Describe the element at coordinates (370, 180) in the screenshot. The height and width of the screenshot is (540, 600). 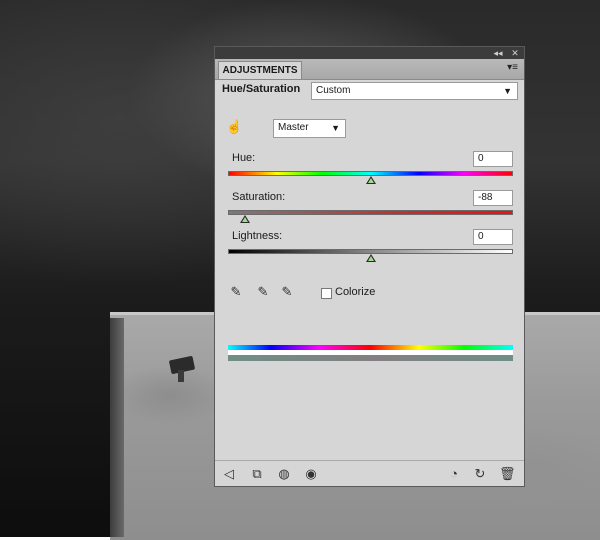
I see `hue-slider-thumb` at that location.